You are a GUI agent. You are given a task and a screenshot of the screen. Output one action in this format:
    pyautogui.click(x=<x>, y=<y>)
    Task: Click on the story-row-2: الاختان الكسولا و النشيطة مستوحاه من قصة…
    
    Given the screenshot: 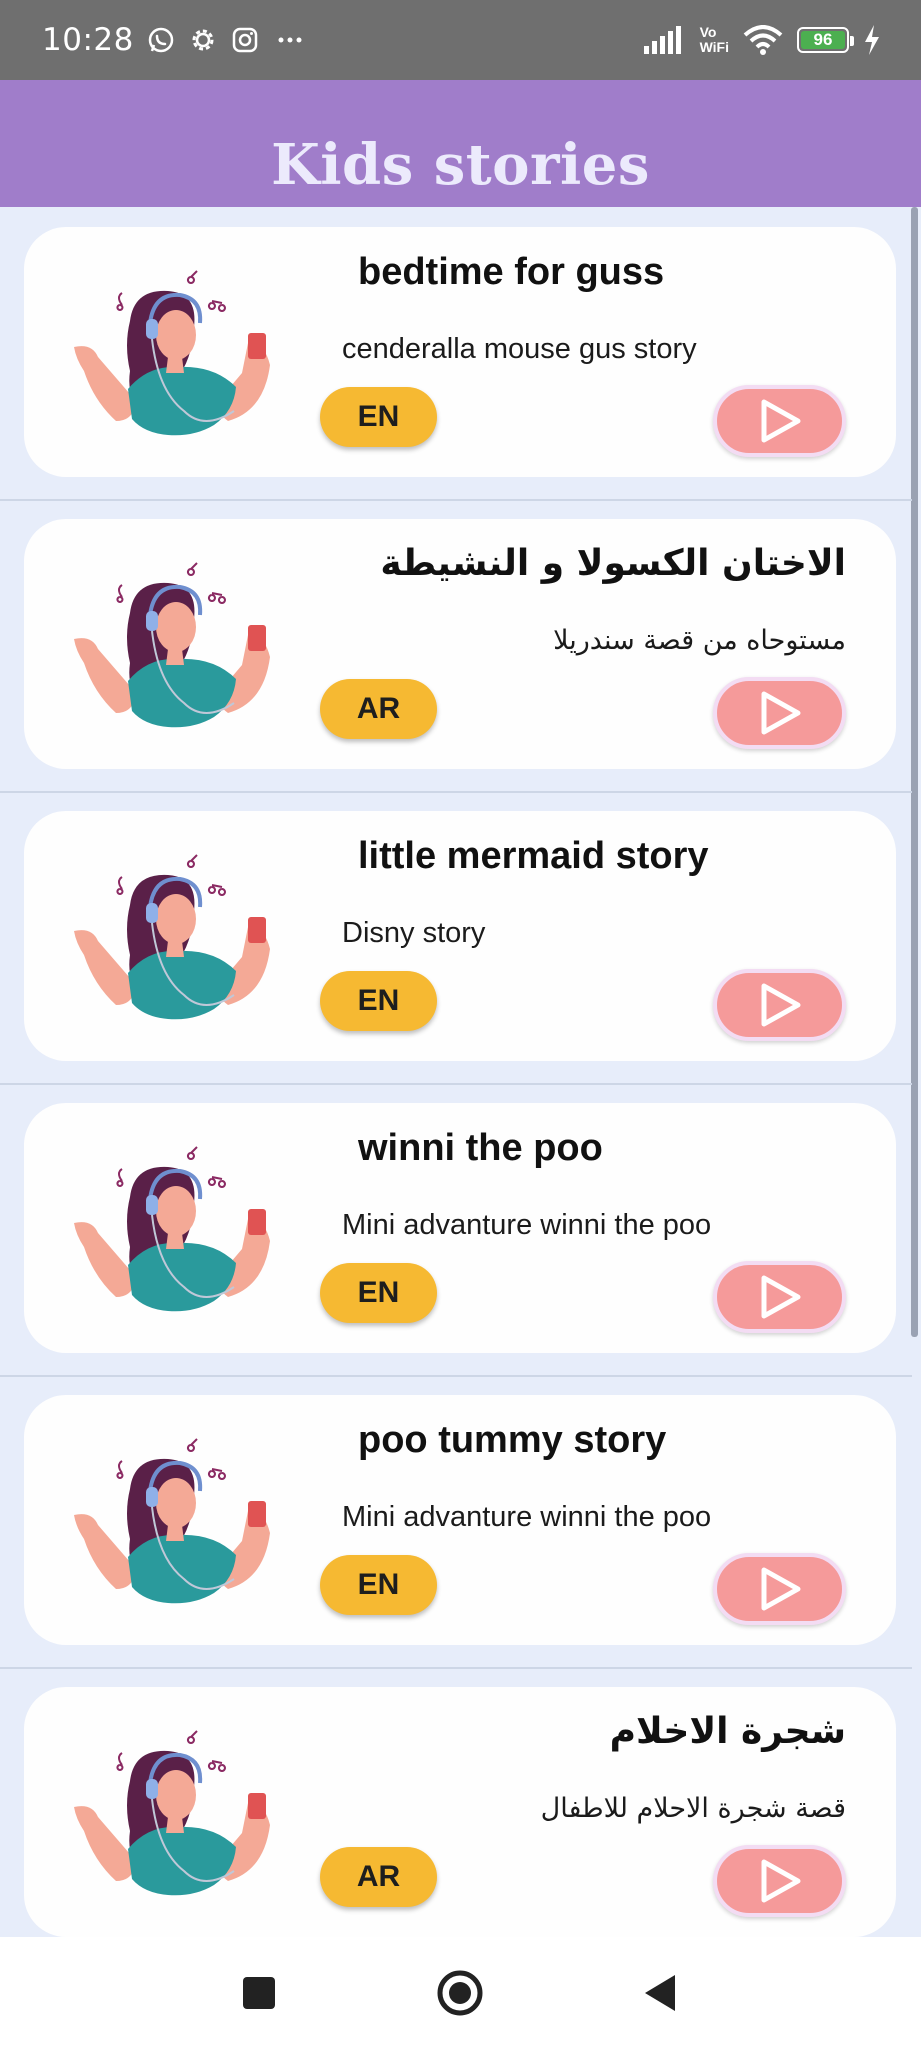 What is the action you would take?
    pyautogui.click(x=456, y=646)
    